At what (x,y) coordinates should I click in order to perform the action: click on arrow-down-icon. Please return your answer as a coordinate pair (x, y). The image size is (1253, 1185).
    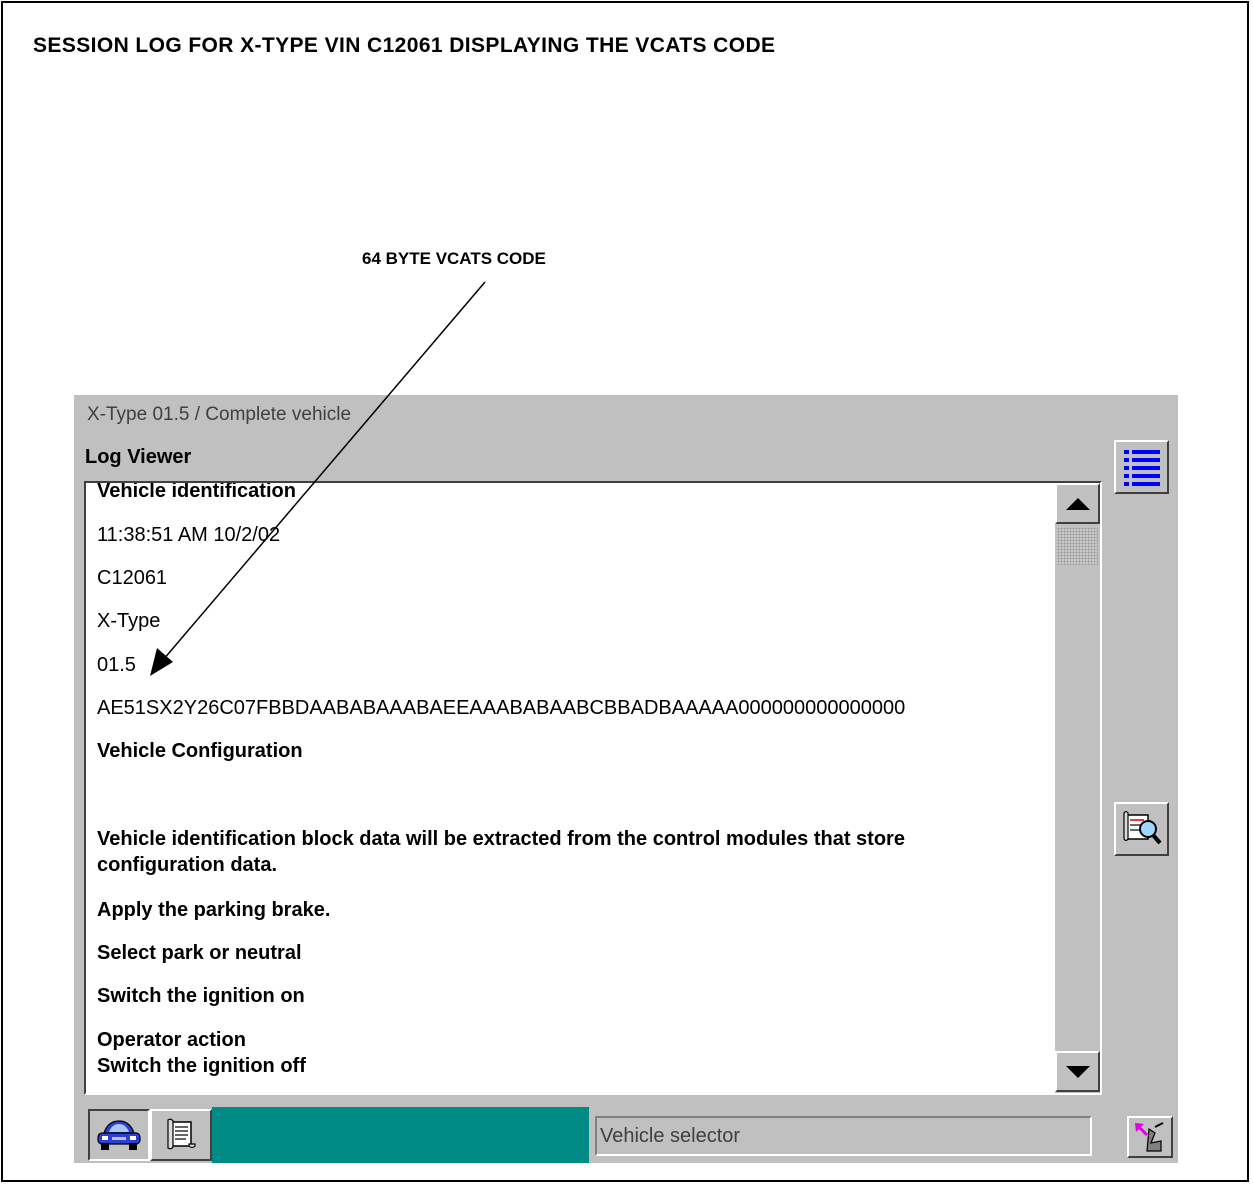
    Looking at the image, I should click on (1077, 1071).